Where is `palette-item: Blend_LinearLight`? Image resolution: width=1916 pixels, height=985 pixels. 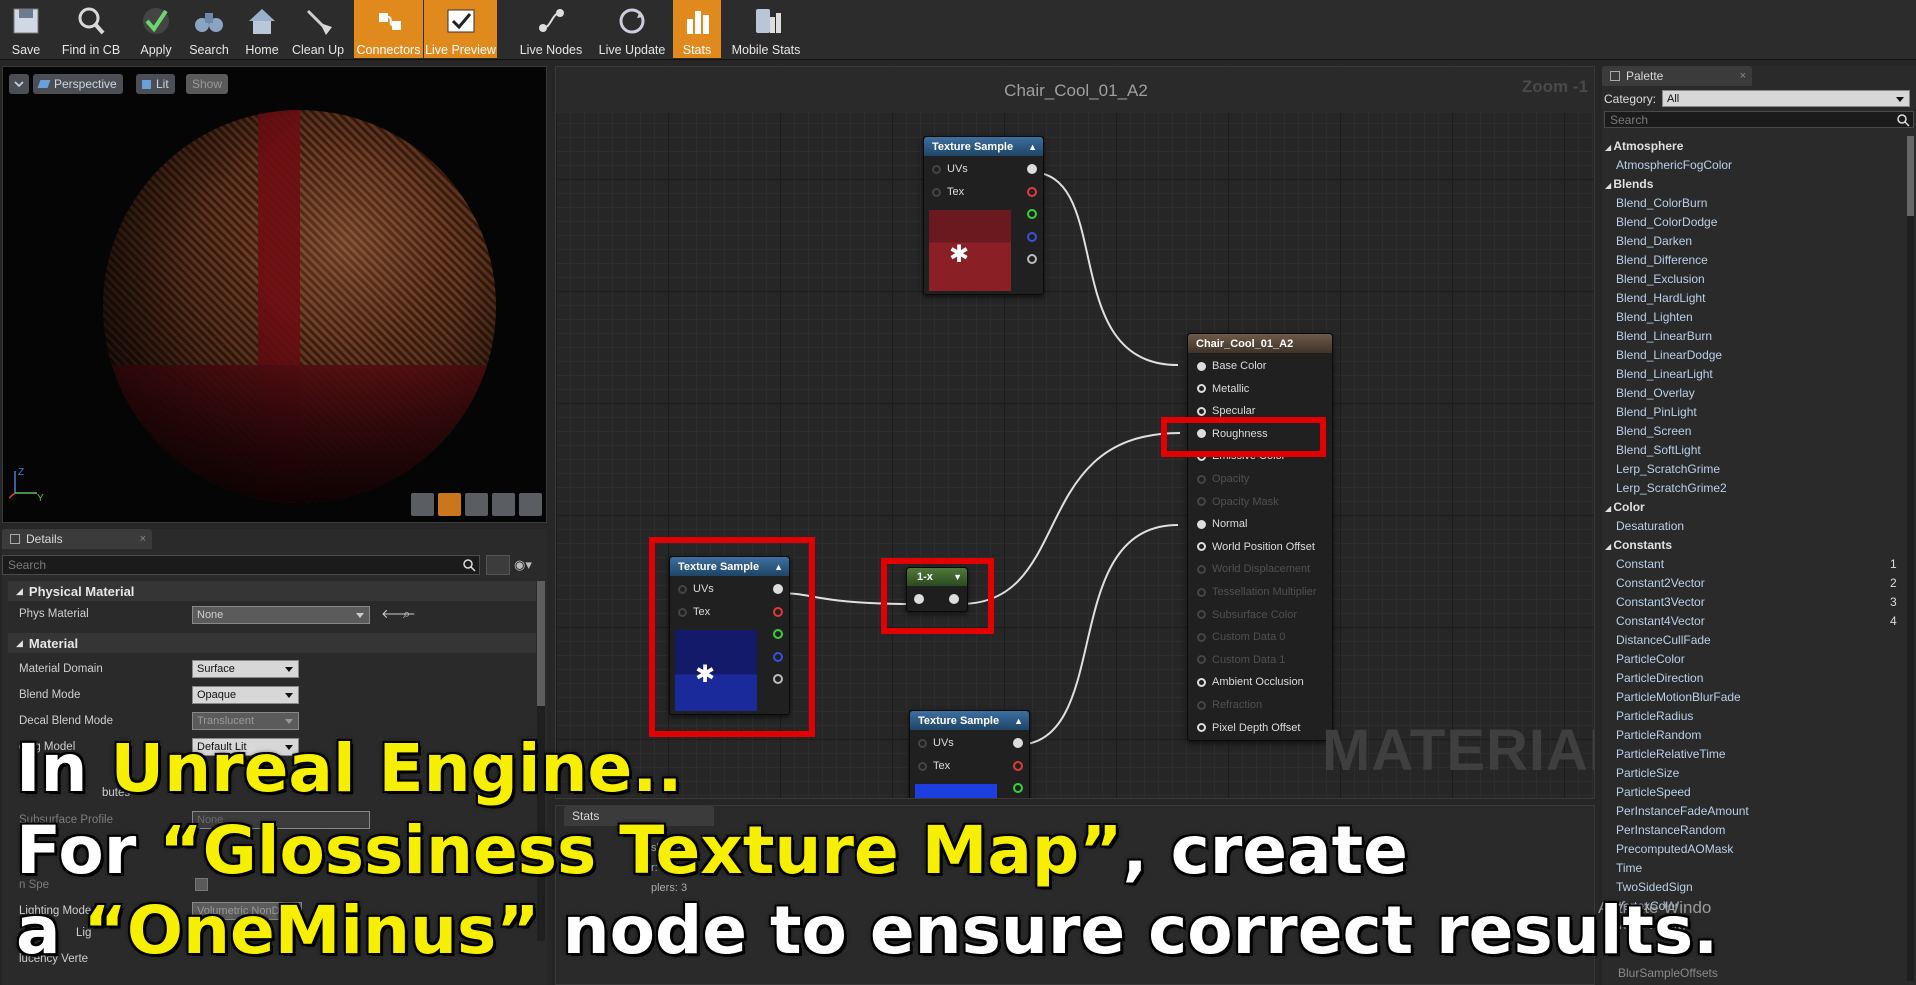 palette-item: Blend_LinearLight is located at coordinates (1664, 374).